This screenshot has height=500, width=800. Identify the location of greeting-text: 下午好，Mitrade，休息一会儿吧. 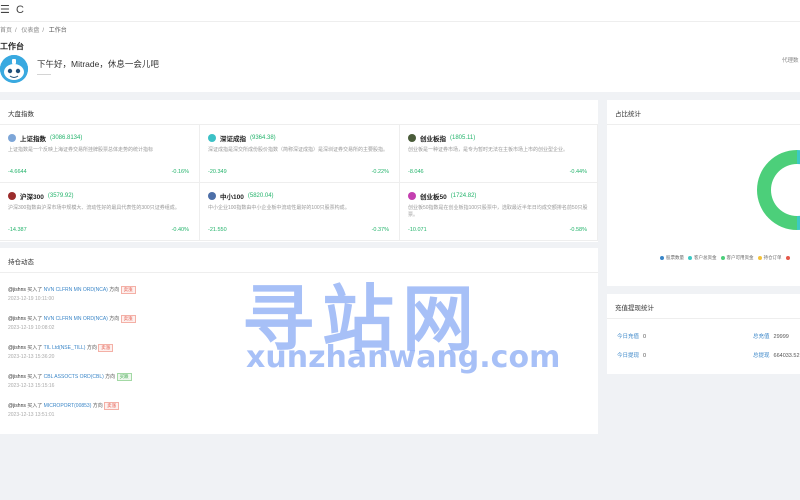
(98, 64).